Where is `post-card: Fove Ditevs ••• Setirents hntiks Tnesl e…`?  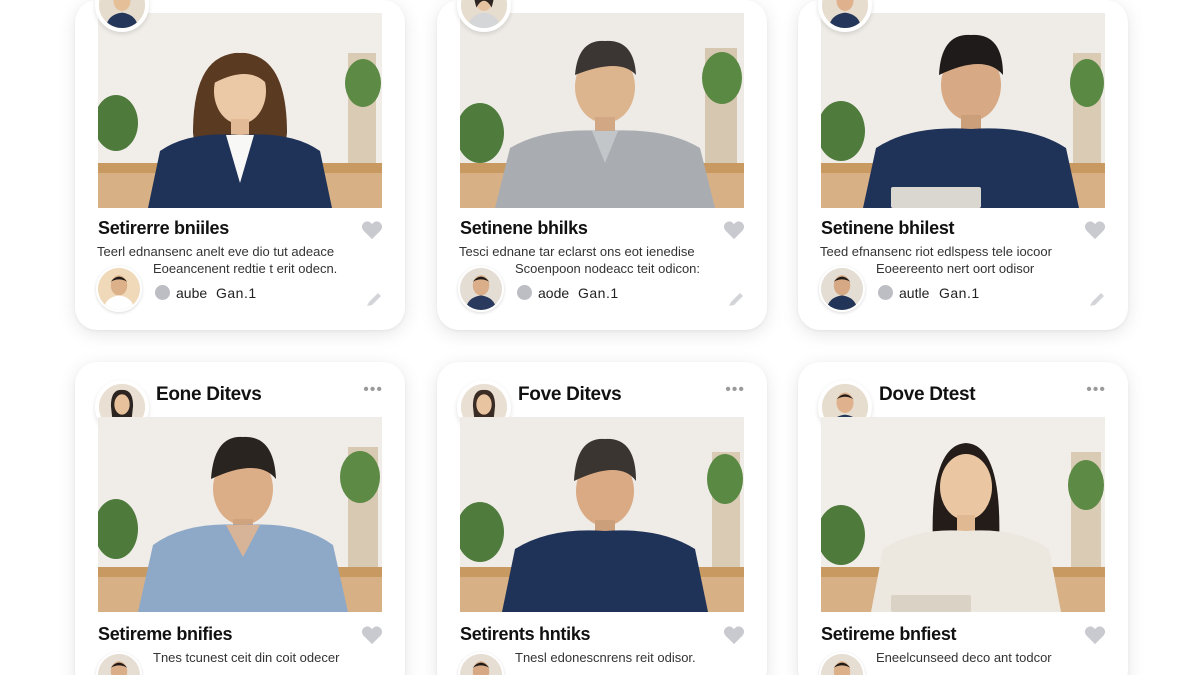
post-card: Fove Ditevs ••• Setirents hntiks Tnesl e… is located at coordinates (602, 518).